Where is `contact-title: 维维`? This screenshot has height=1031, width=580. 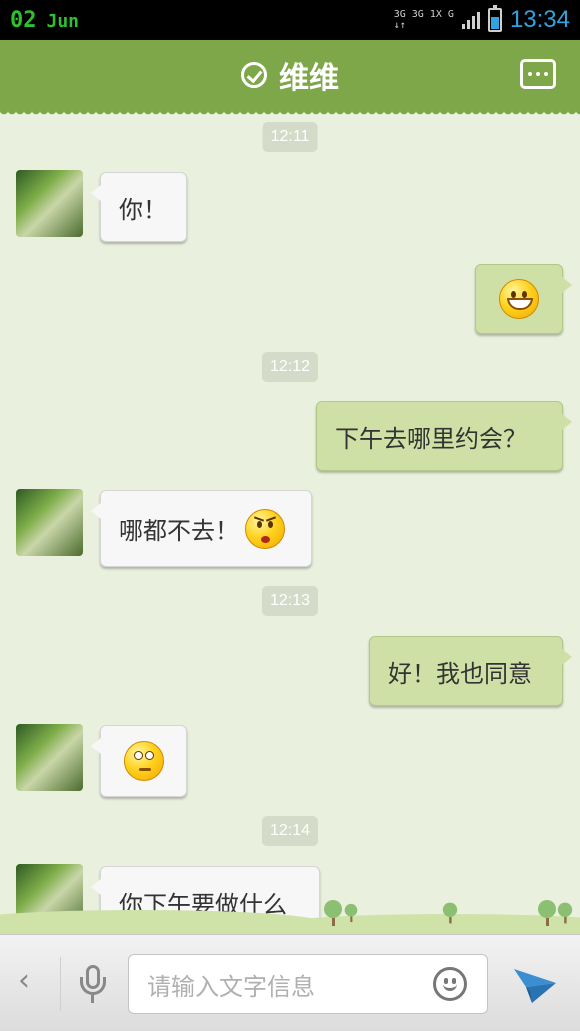
contact-title: 维维 is located at coordinates (290, 75).